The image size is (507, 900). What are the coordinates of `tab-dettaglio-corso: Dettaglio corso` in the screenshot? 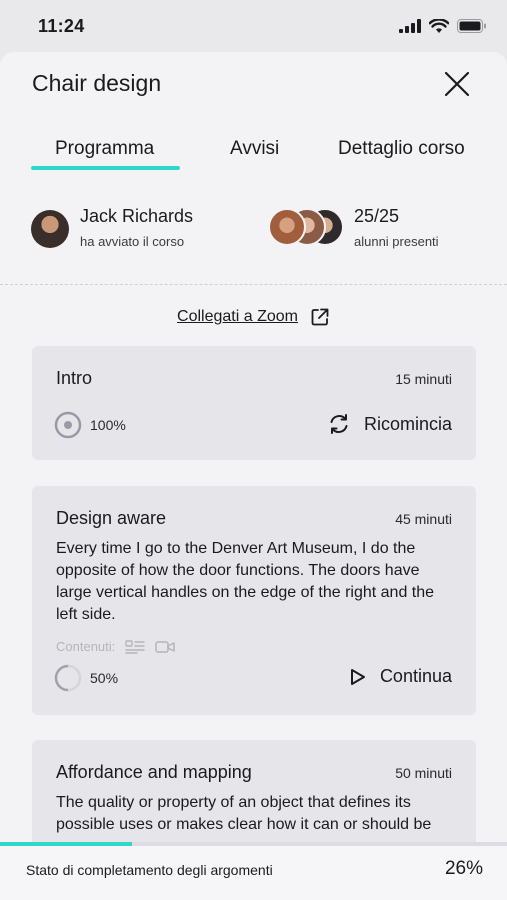 It's located at (401, 149).